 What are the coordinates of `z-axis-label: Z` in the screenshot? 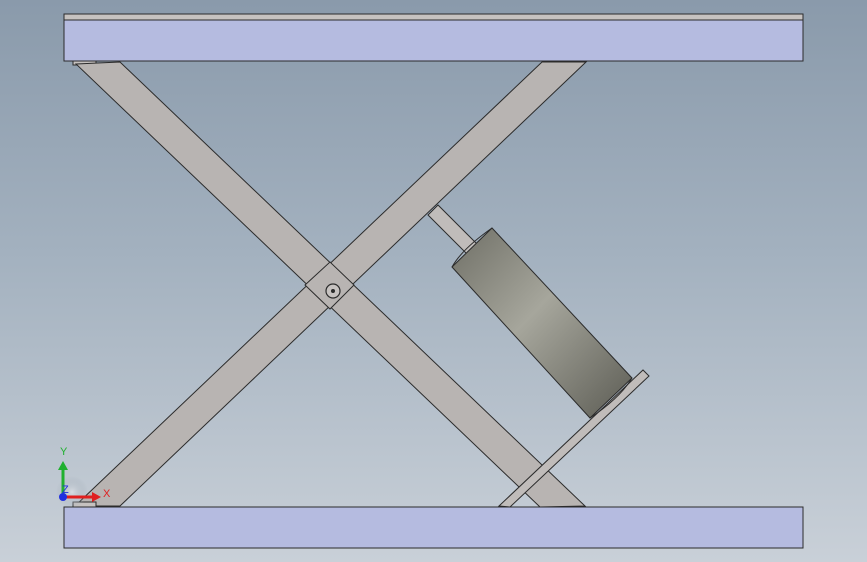 It's located at (65, 490).